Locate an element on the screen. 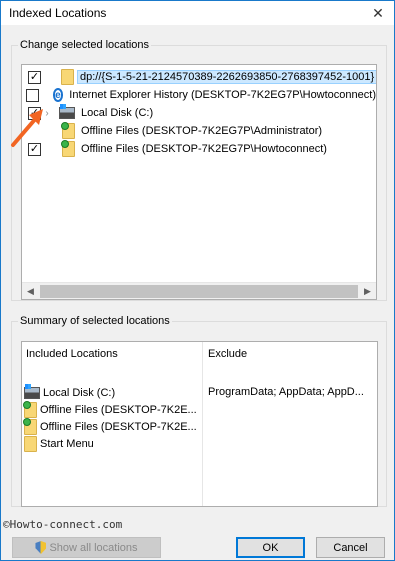 The width and height of the screenshot is (395, 561). cancel-button: Cancel is located at coordinates (350, 547).